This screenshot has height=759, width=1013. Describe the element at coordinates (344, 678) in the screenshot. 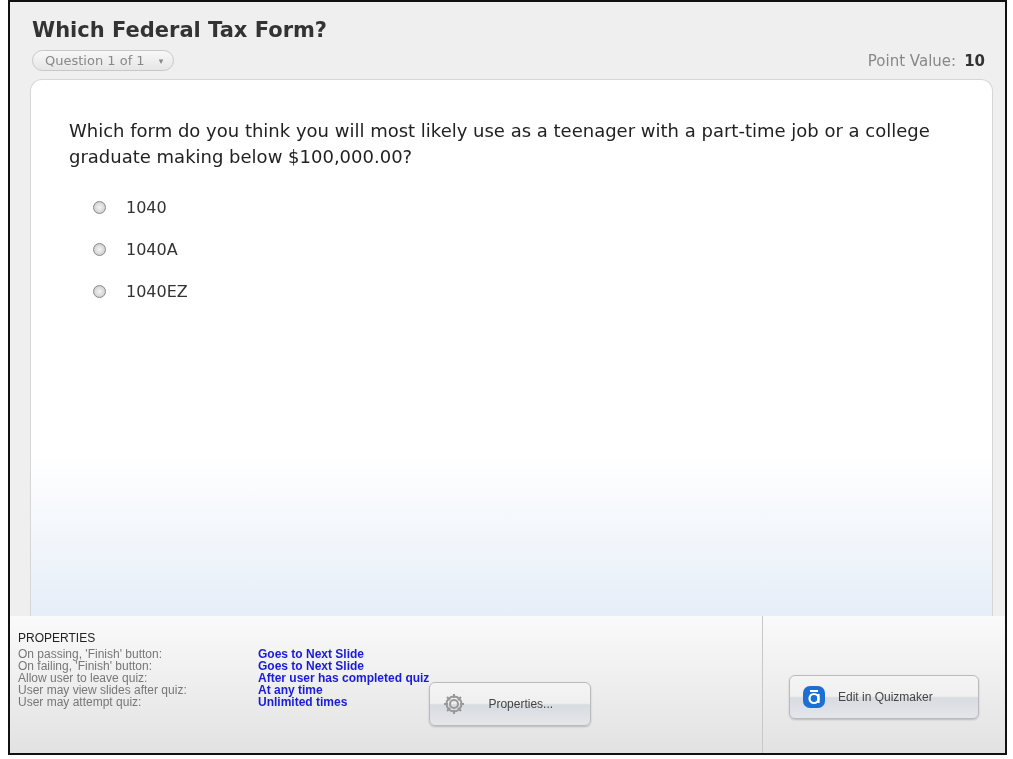

I see `property-value: After user has completed quiz` at that location.